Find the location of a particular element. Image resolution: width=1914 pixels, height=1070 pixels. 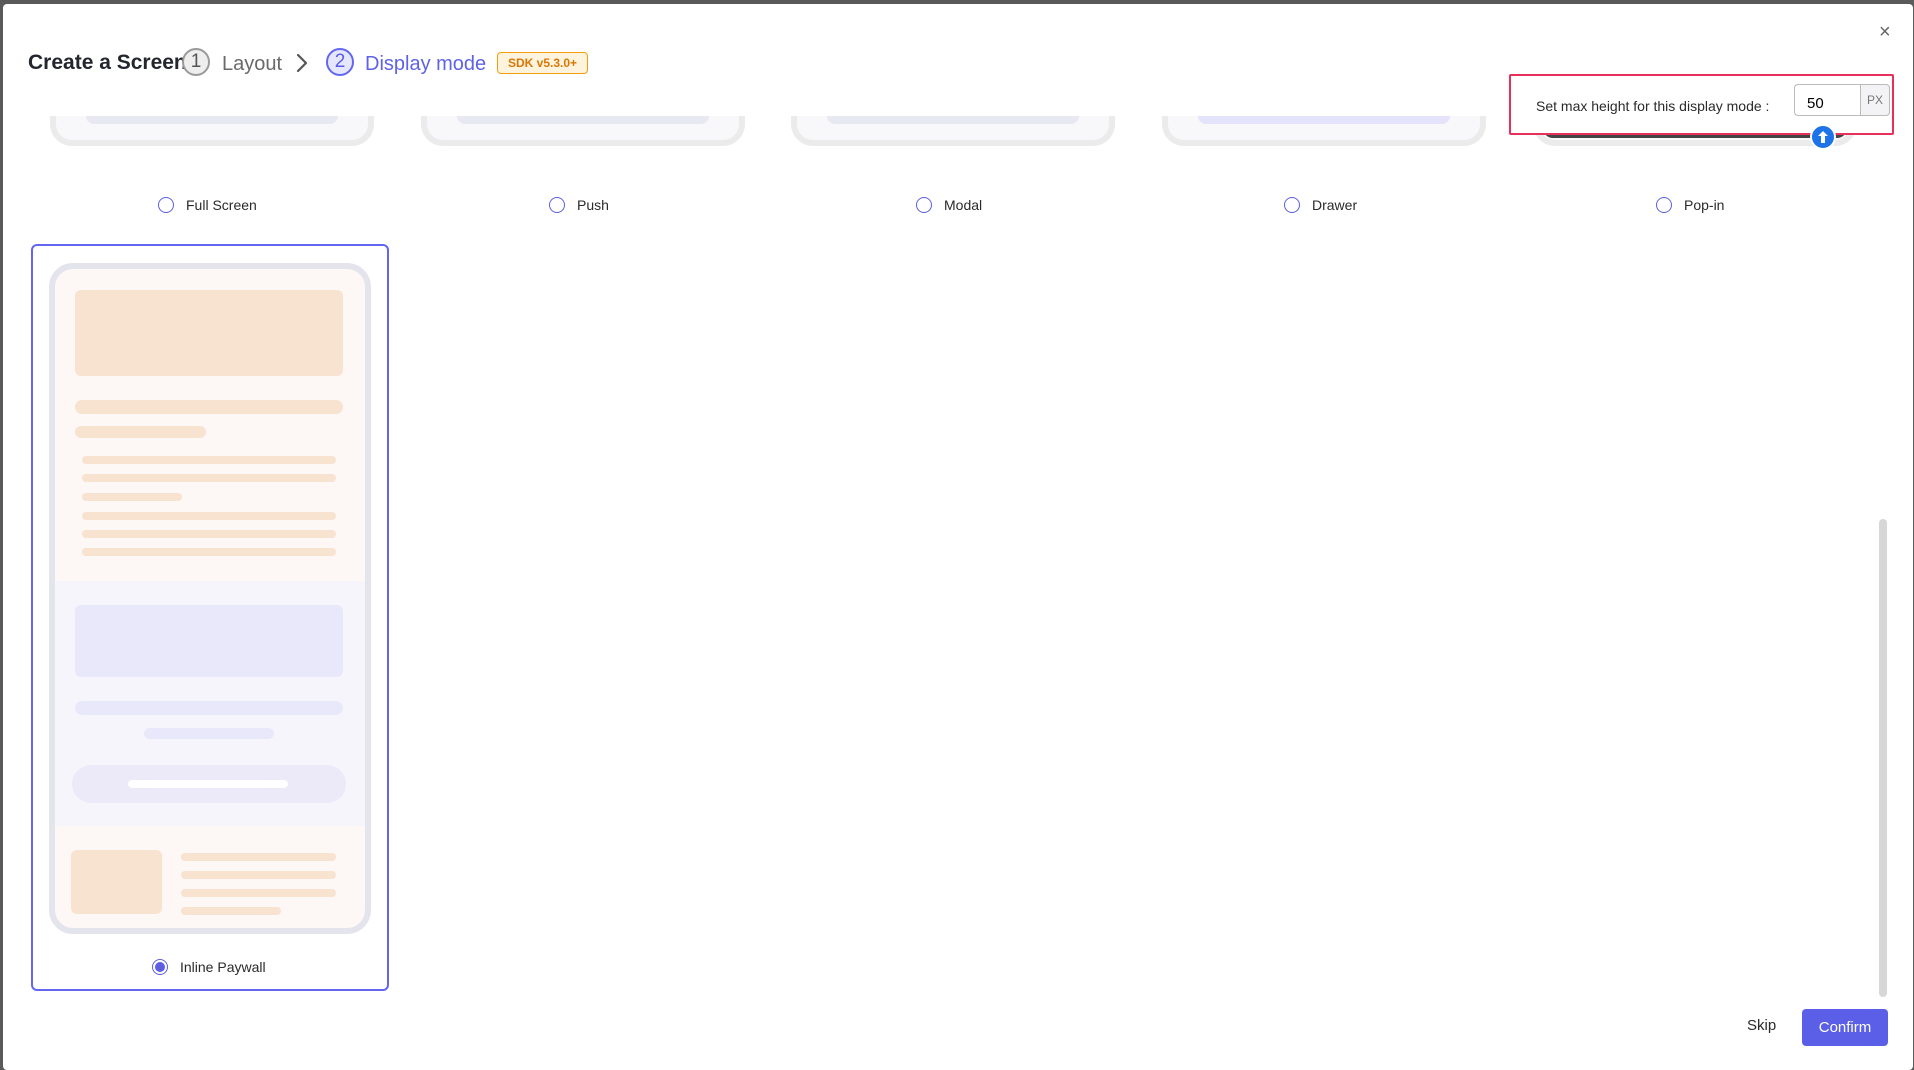

chevron-right-icon is located at coordinates (302, 63).